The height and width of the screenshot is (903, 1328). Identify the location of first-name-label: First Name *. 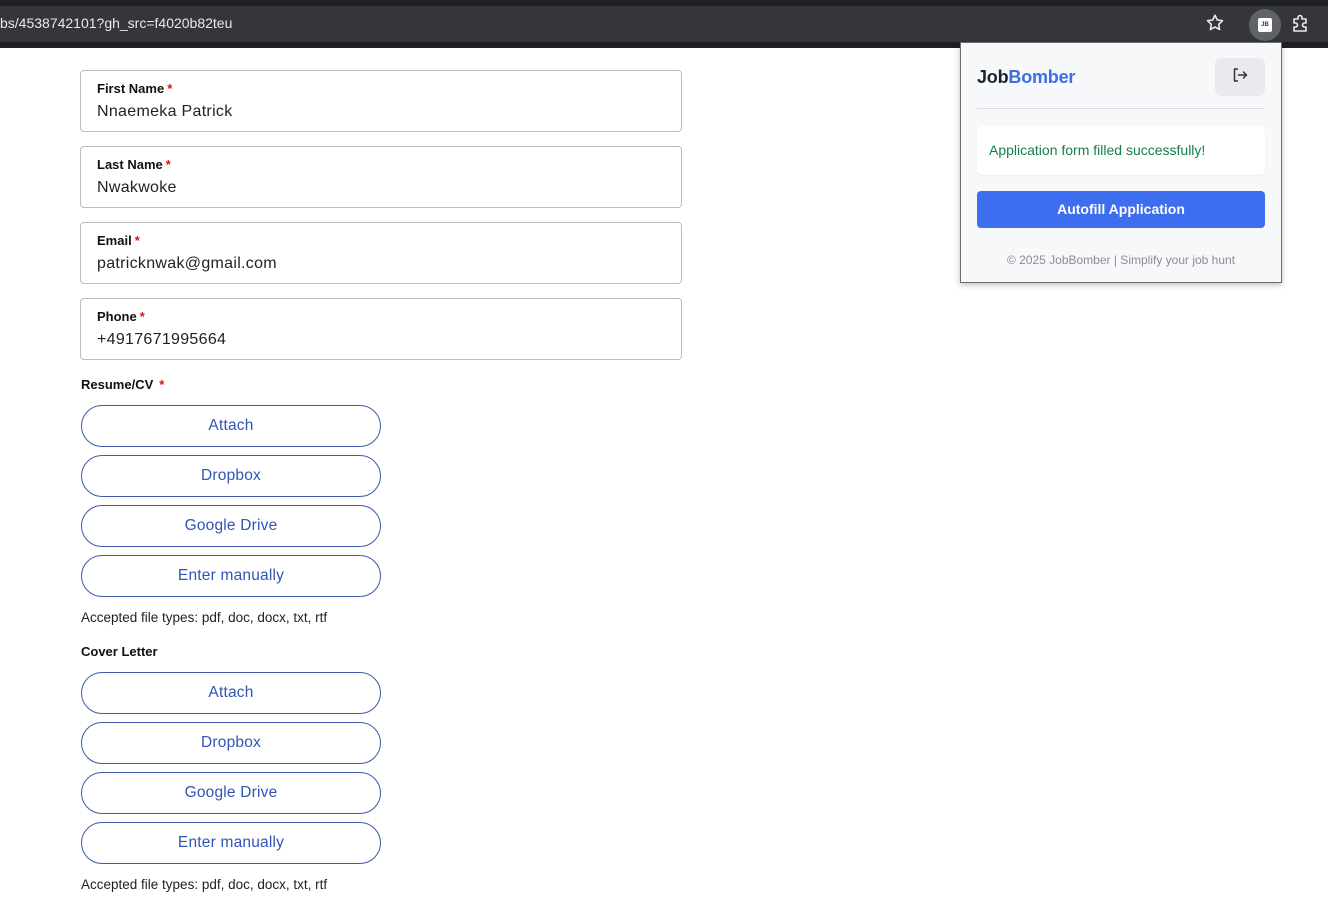
(135, 88).